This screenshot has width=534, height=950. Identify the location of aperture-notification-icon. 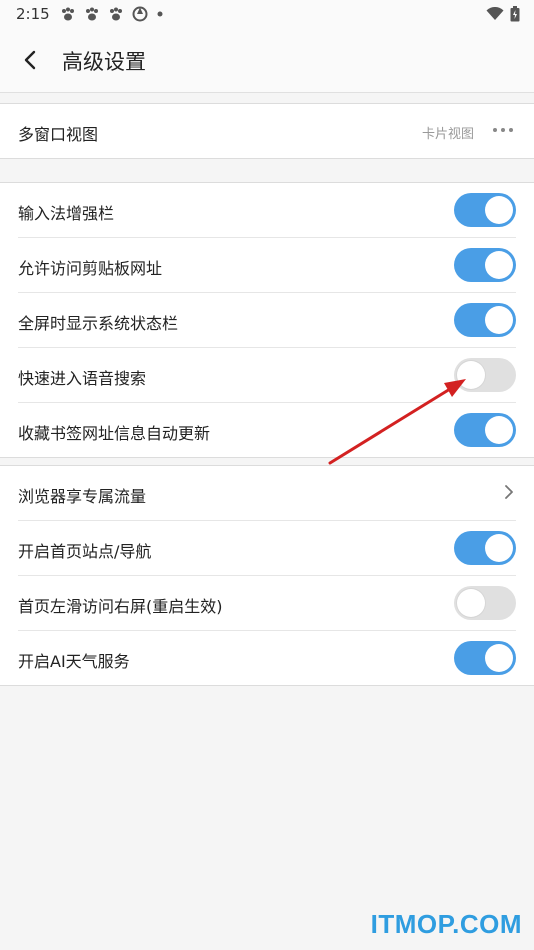
(140, 14).